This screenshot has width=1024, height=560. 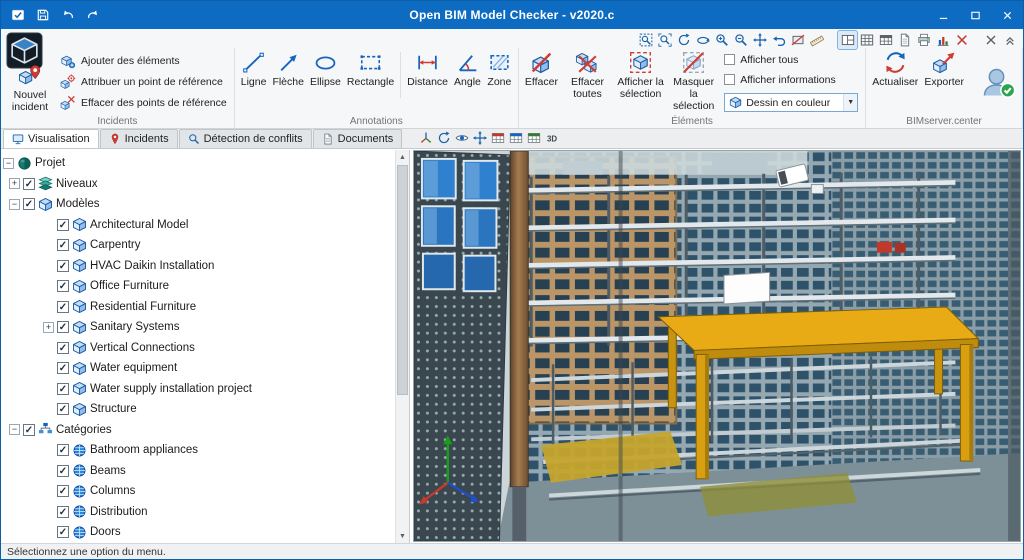 What do you see at coordinates (198, 204) in the screenshot?
I see `tree-row: − ✓ Modèles` at bounding box center [198, 204].